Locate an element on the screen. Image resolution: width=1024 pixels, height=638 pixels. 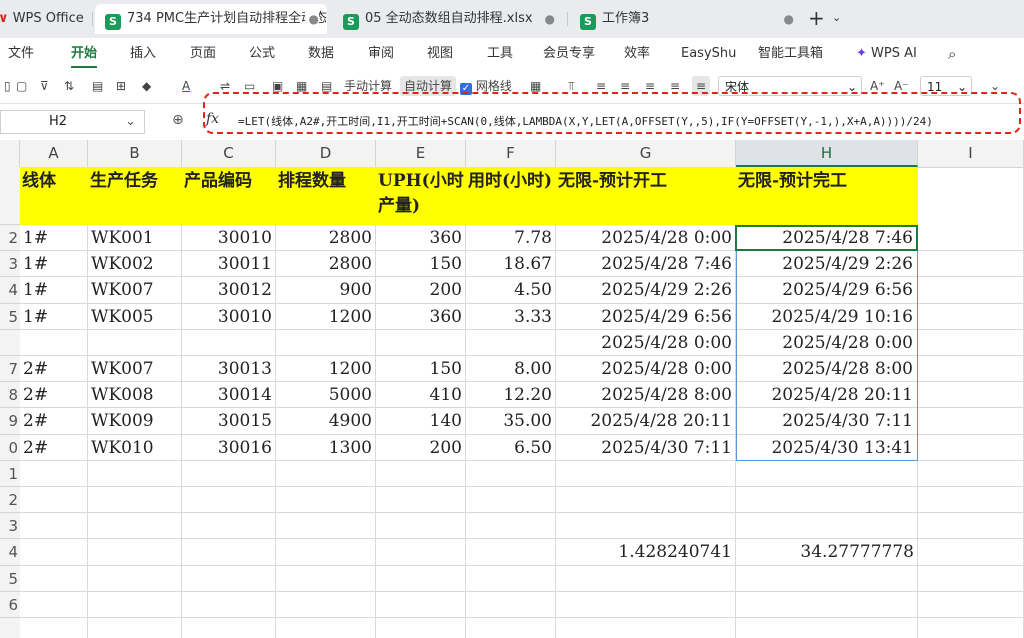
cell-d: 5000 is located at coordinates (326, 395).